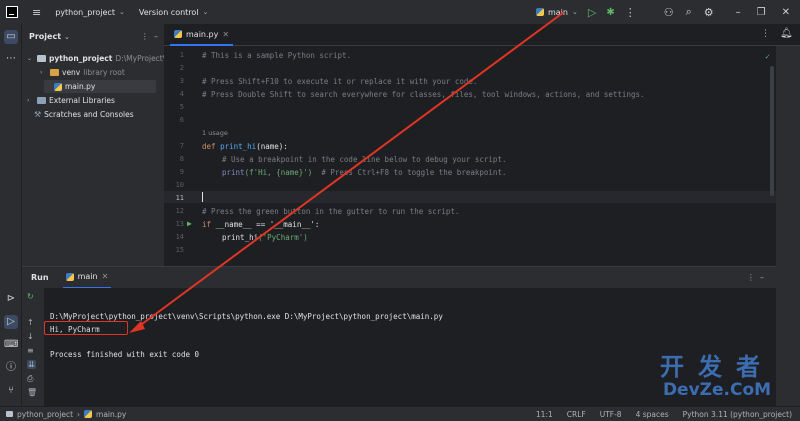  What do you see at coordinates (11, 345) in the screenshot?
I see `terminal-icon: ⌨` at bounding box center [11, 345].